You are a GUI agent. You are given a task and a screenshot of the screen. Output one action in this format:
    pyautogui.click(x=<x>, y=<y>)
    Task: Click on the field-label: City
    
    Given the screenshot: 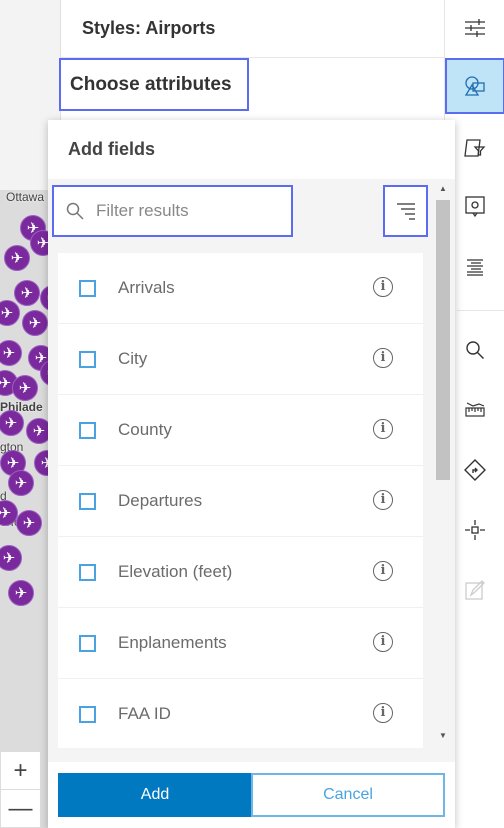 What is the action you would take?
    pyautogui.click(x=133, y=358)
    